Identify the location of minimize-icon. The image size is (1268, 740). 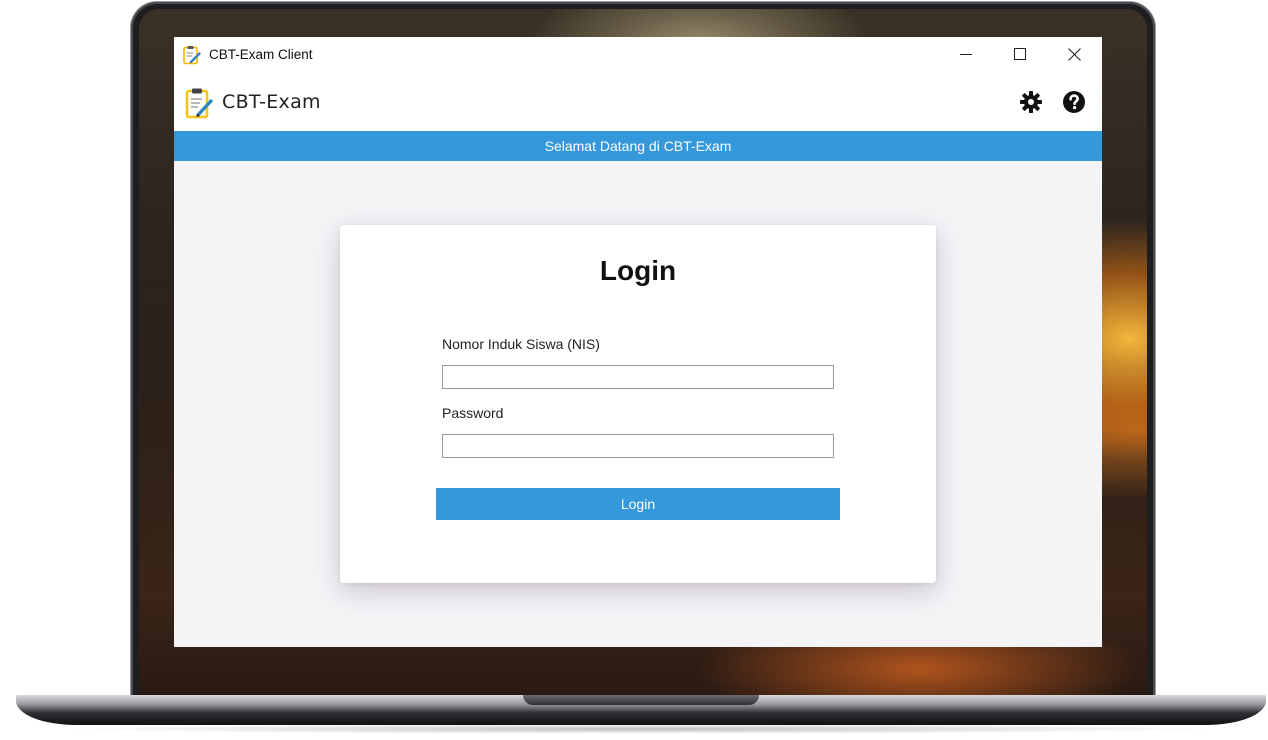
(966, 54).